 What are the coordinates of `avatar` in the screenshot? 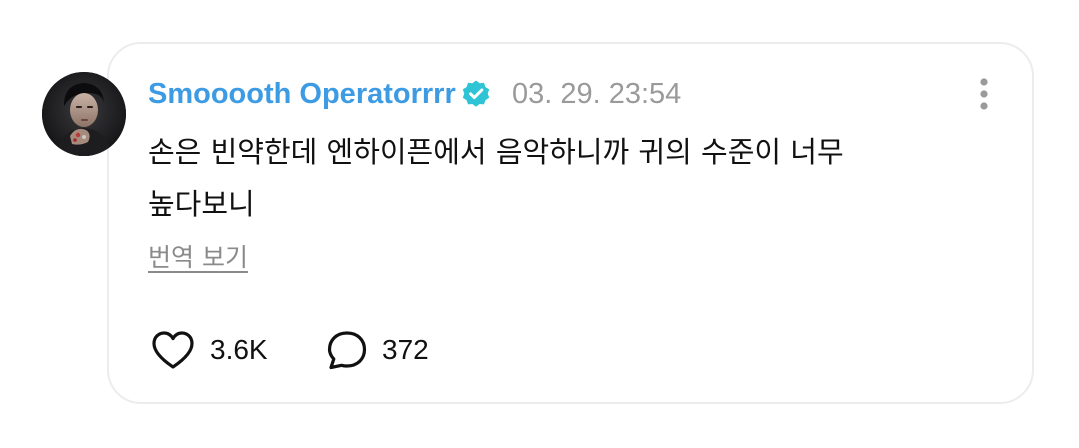 It's located at (84, 114).